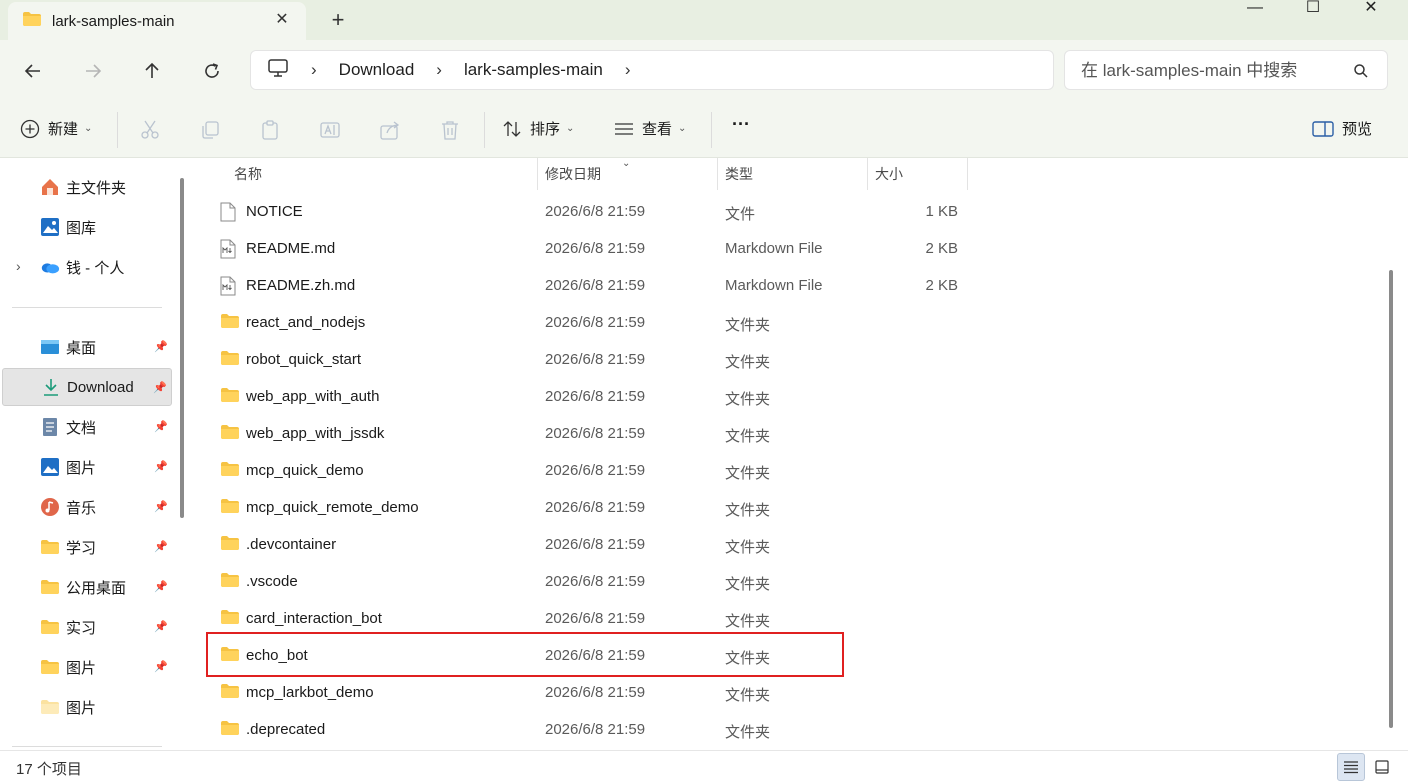 This screenshot has height=784, width=1408. Describe the element at coordinates (652, 70) in the screenshot. I see `address-bar: › Download › lark-samples-main ›` at that location.